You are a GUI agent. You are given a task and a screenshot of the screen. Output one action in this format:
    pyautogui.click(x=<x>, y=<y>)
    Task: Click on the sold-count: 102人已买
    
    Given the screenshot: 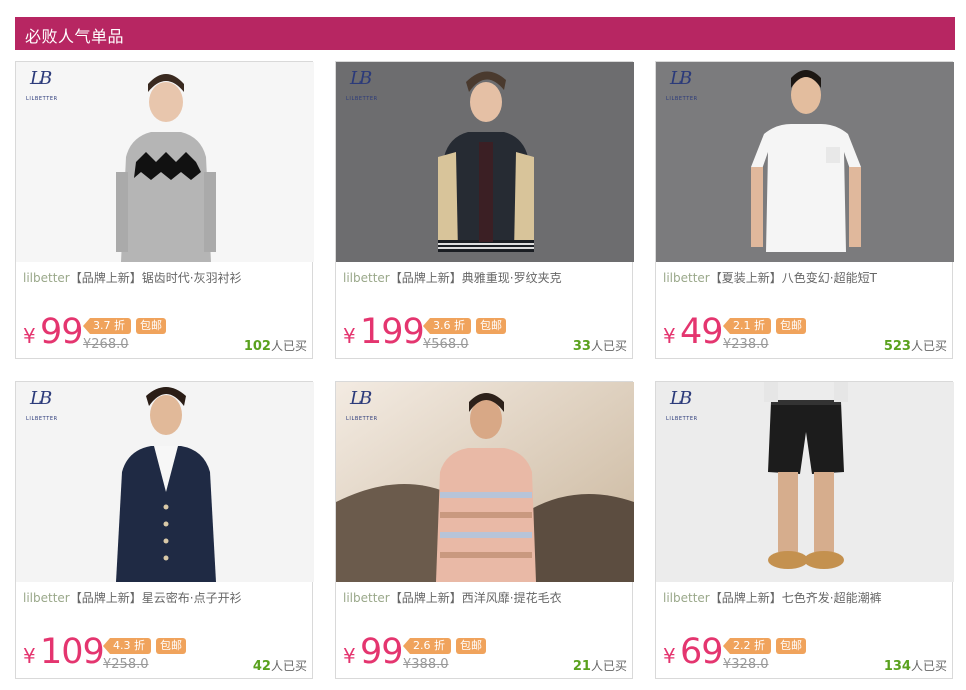 What is the action you would take?
    pyautogui.click(x=275, y=345)
    